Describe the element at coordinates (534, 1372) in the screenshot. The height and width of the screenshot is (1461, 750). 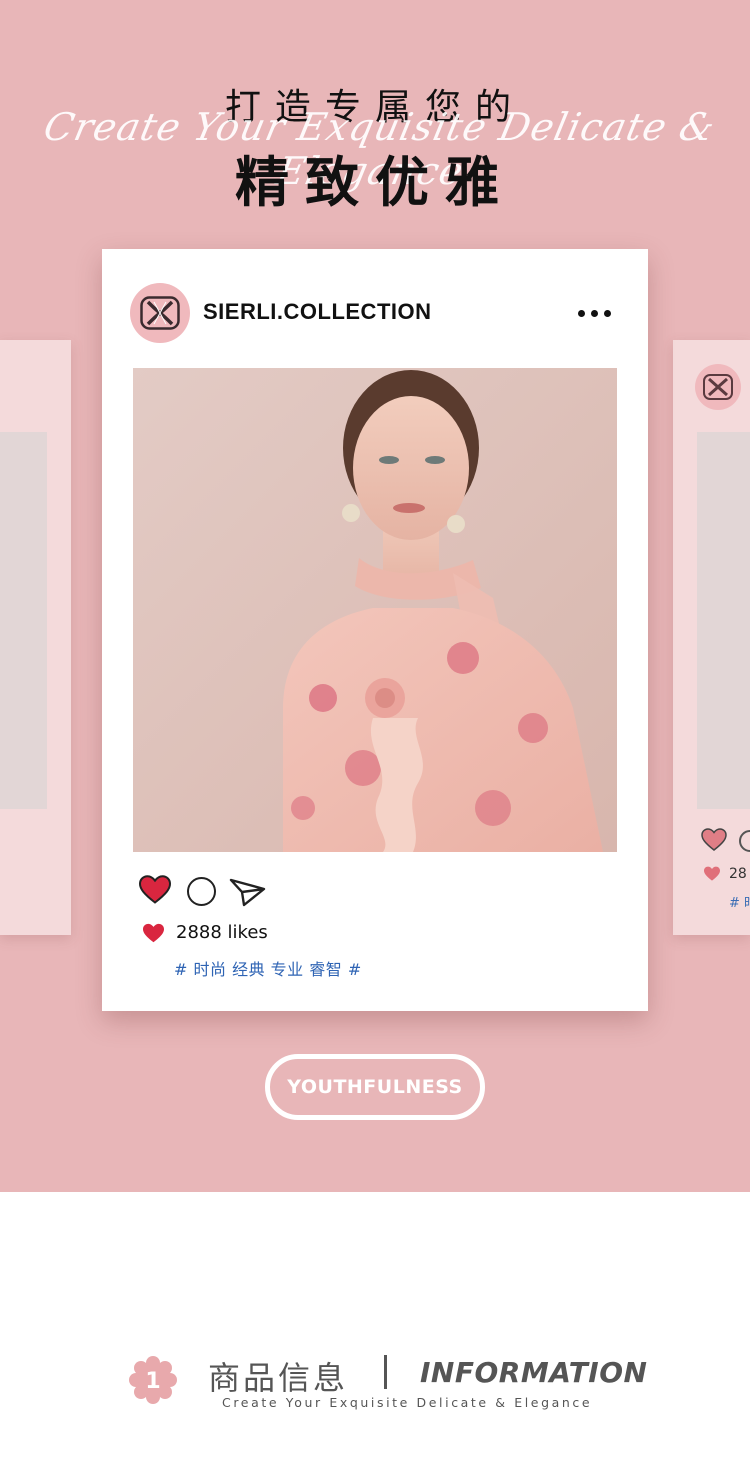
I see `section-title-en: INFORMATION` at that location.